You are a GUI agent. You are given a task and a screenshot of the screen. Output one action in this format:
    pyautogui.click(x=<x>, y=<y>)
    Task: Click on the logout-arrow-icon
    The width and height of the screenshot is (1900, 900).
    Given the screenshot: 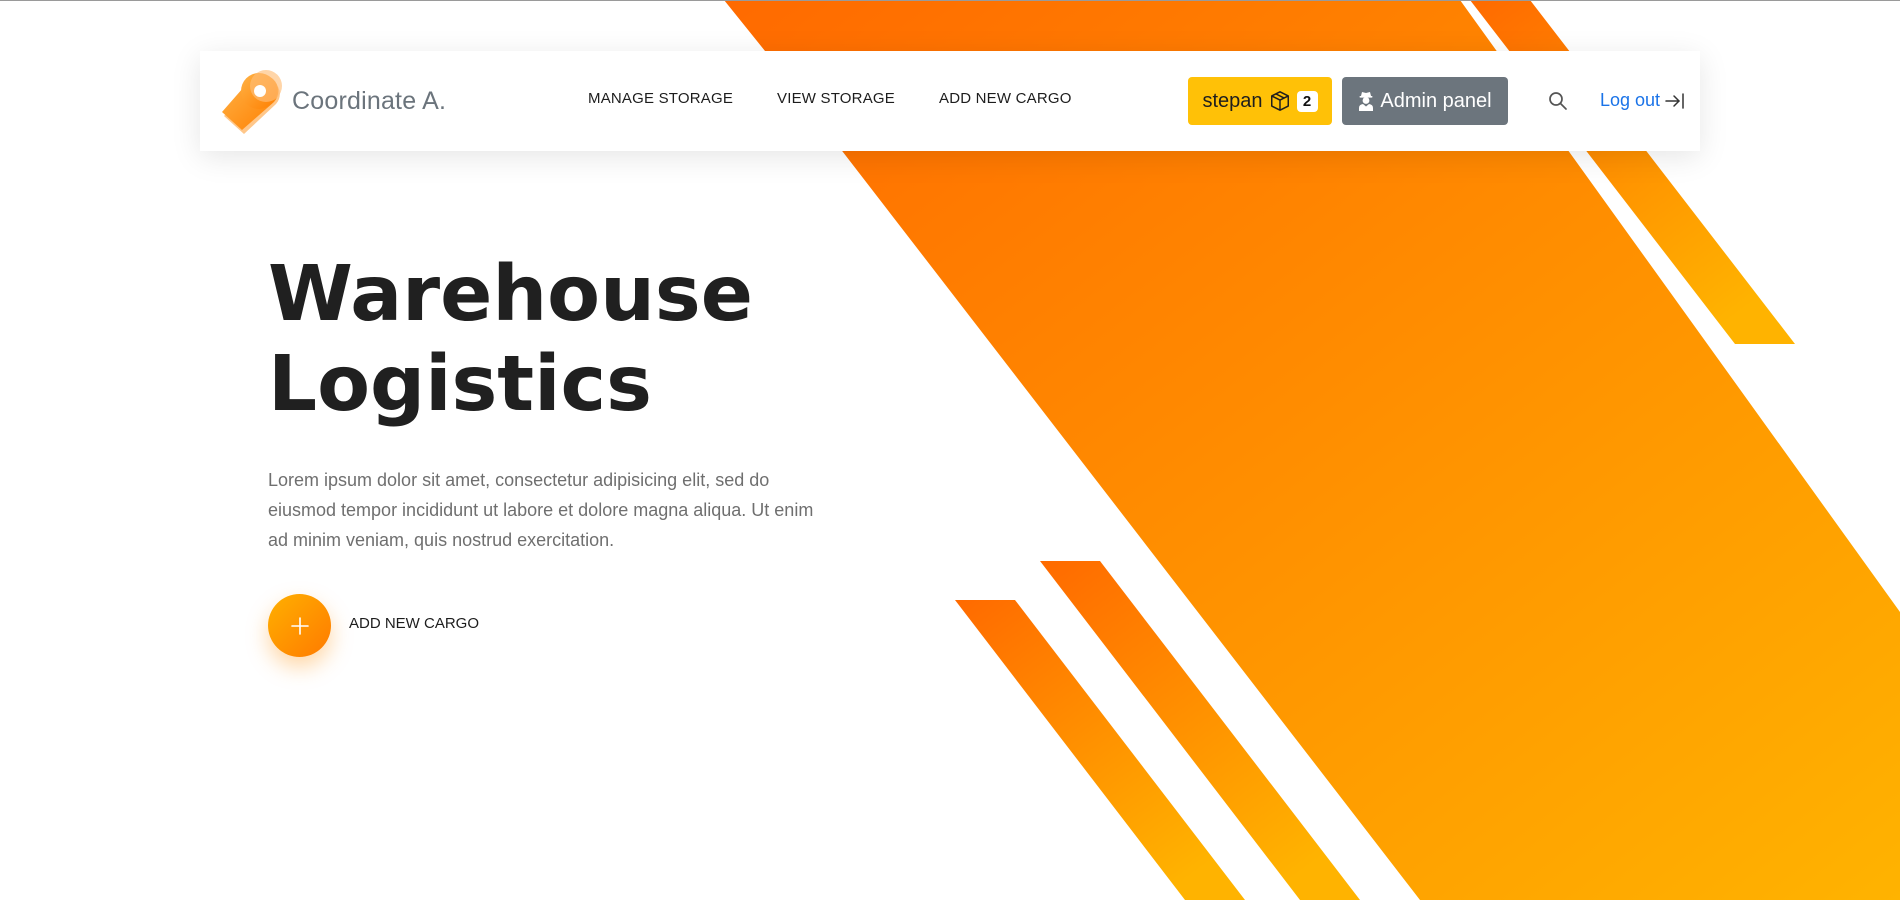 What is the action you would take?
    pyautogui.click(x=1674, y=100)
    